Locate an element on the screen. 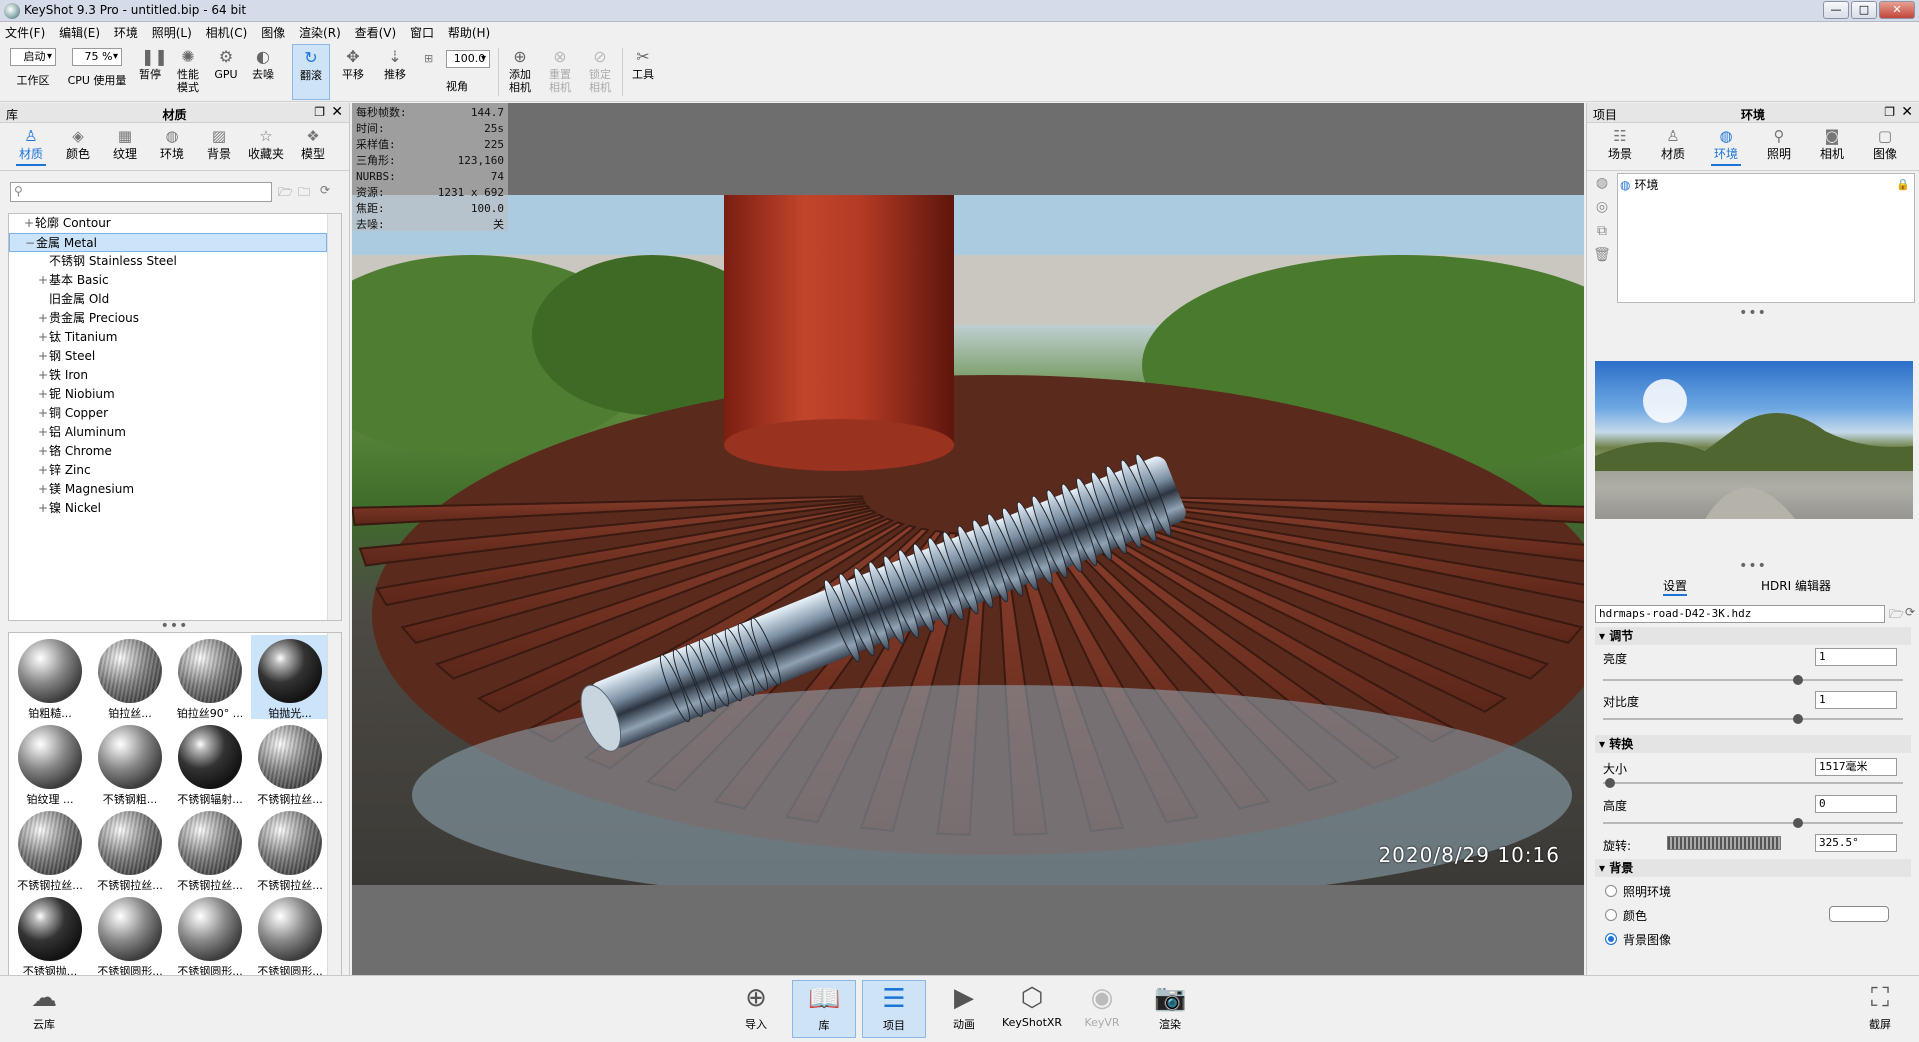  hdri-file-input: hdrmaps-road-D42-3K.hdz is located at coordinates (1740, 614).